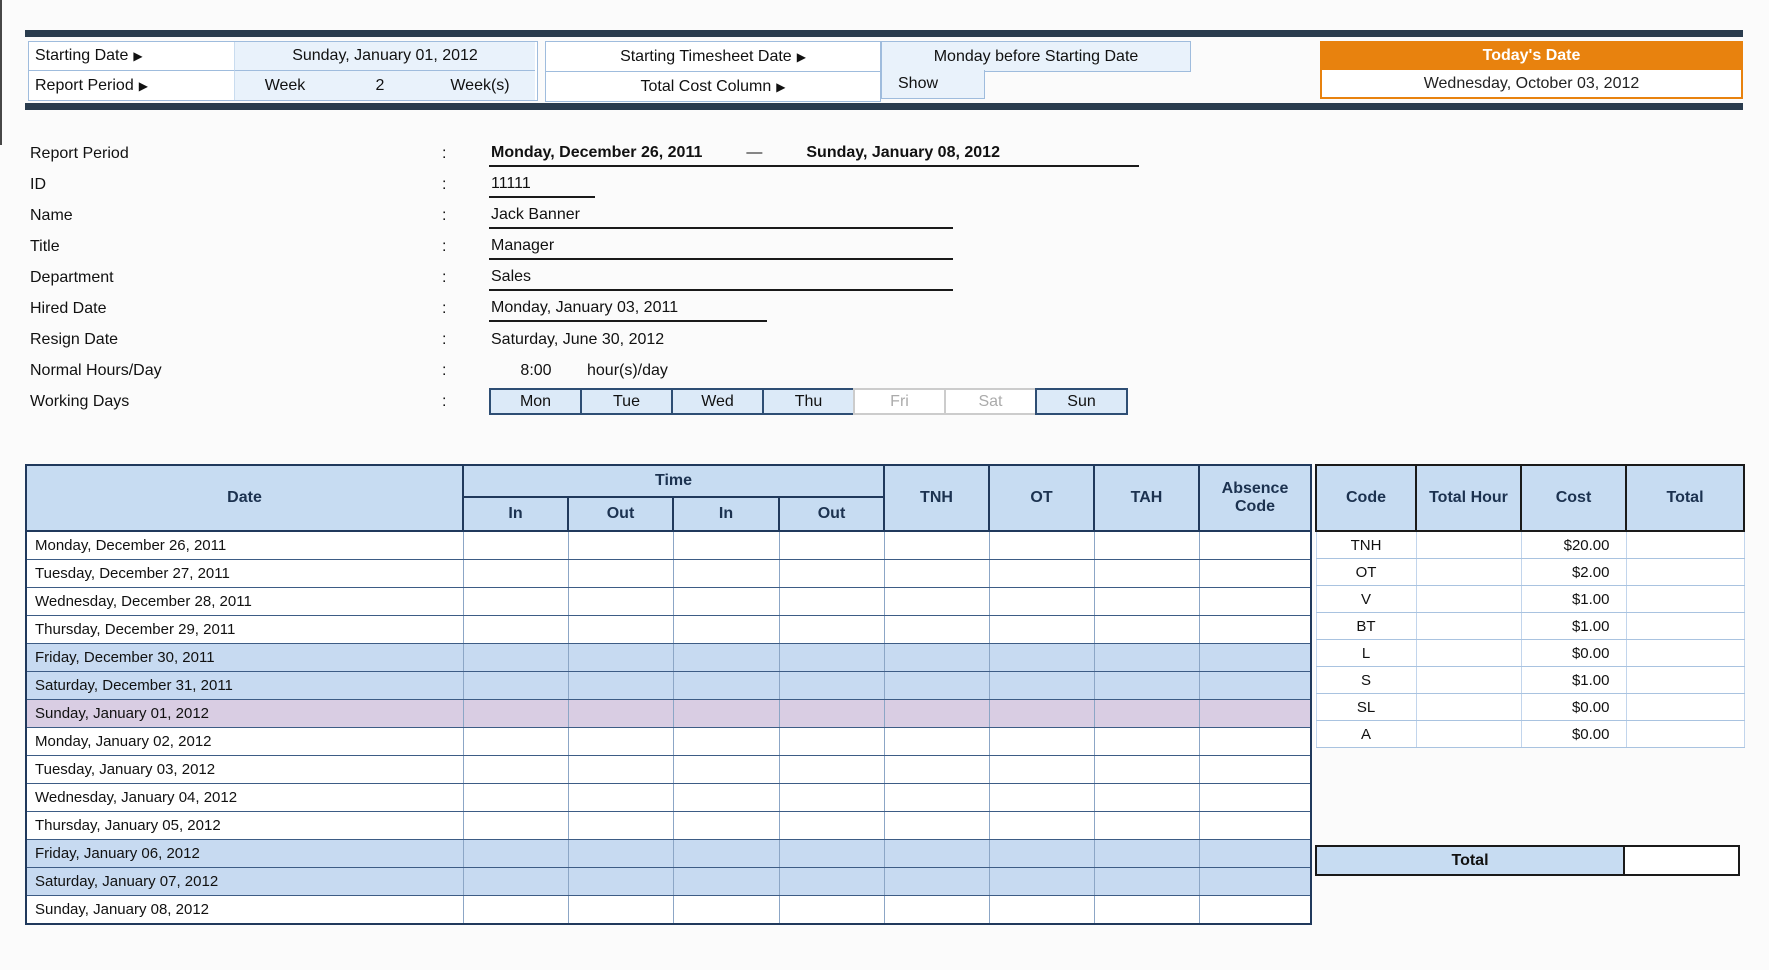  What do you see at coordinates (285, 85) in the screenshot?
I see `week-unit-selector: Week` at bounding box center [285, 85].